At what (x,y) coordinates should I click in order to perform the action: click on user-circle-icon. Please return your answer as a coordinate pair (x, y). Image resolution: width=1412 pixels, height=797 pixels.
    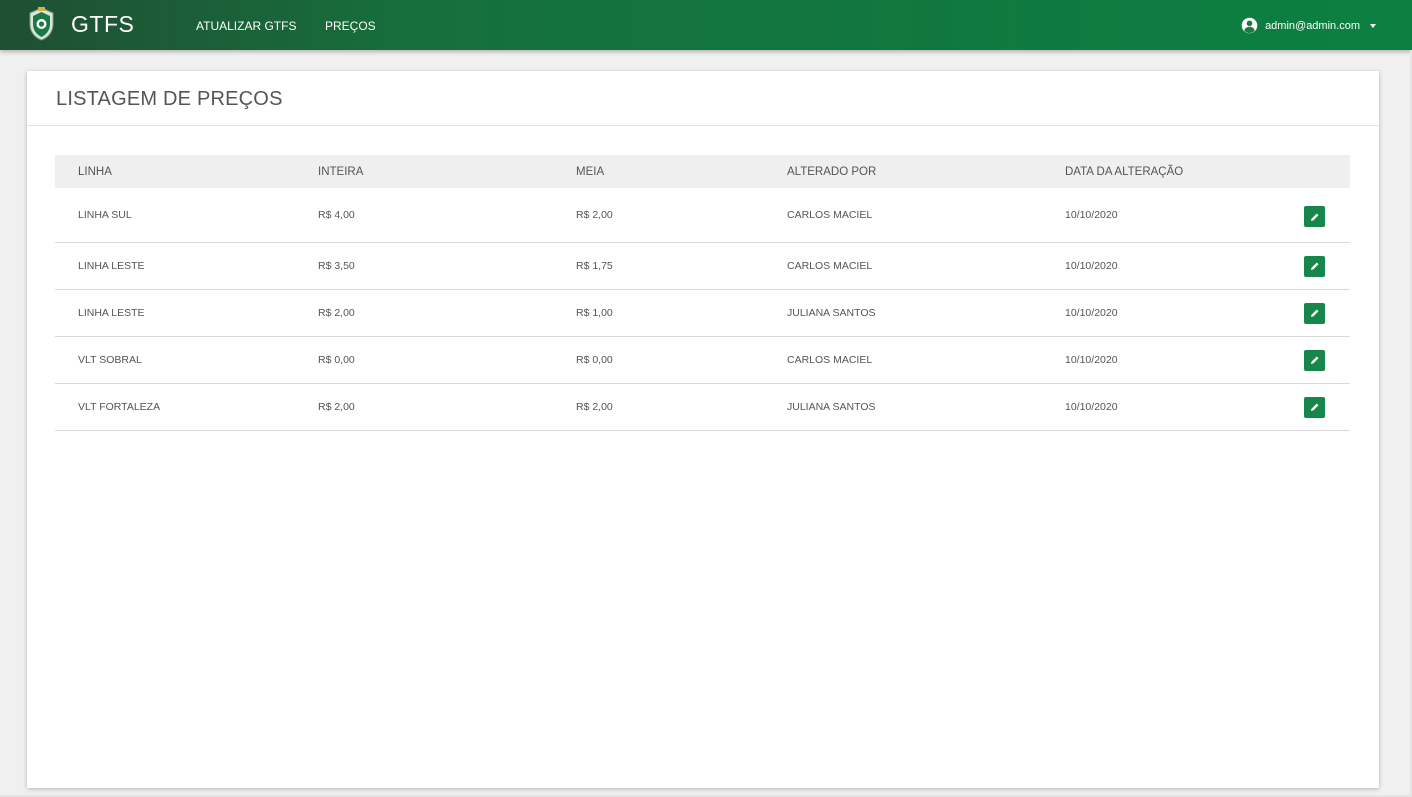
    Looking at the image, I should click on (1249, 25).